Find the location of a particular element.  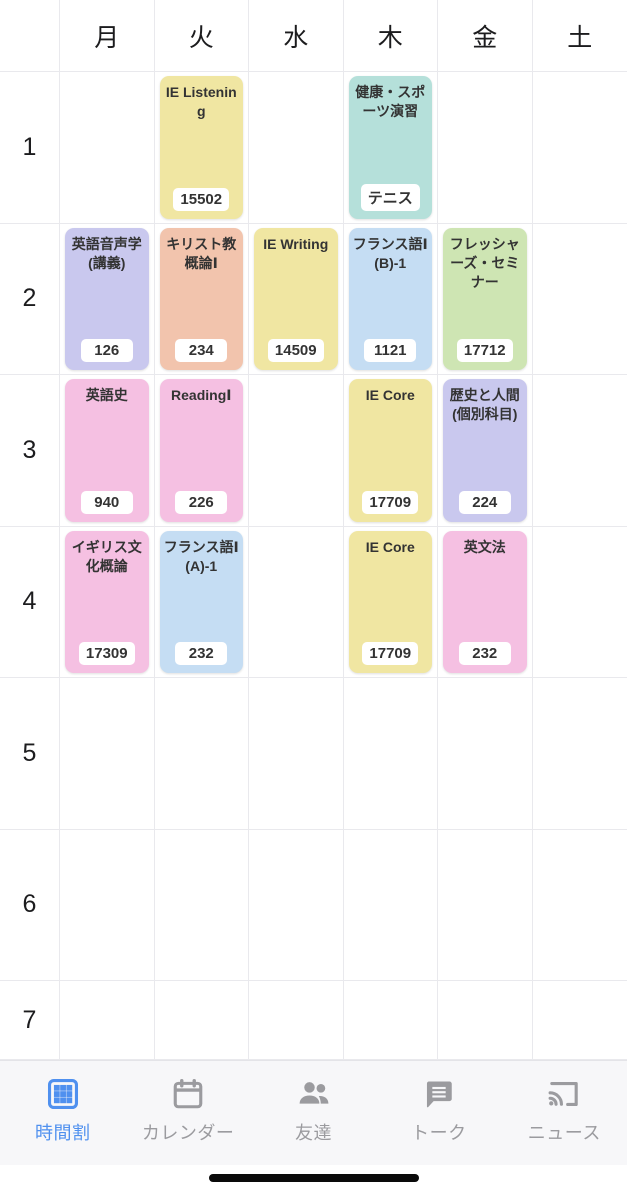

tab-calendar: カレンダー is located at coordinates (187, 1103).